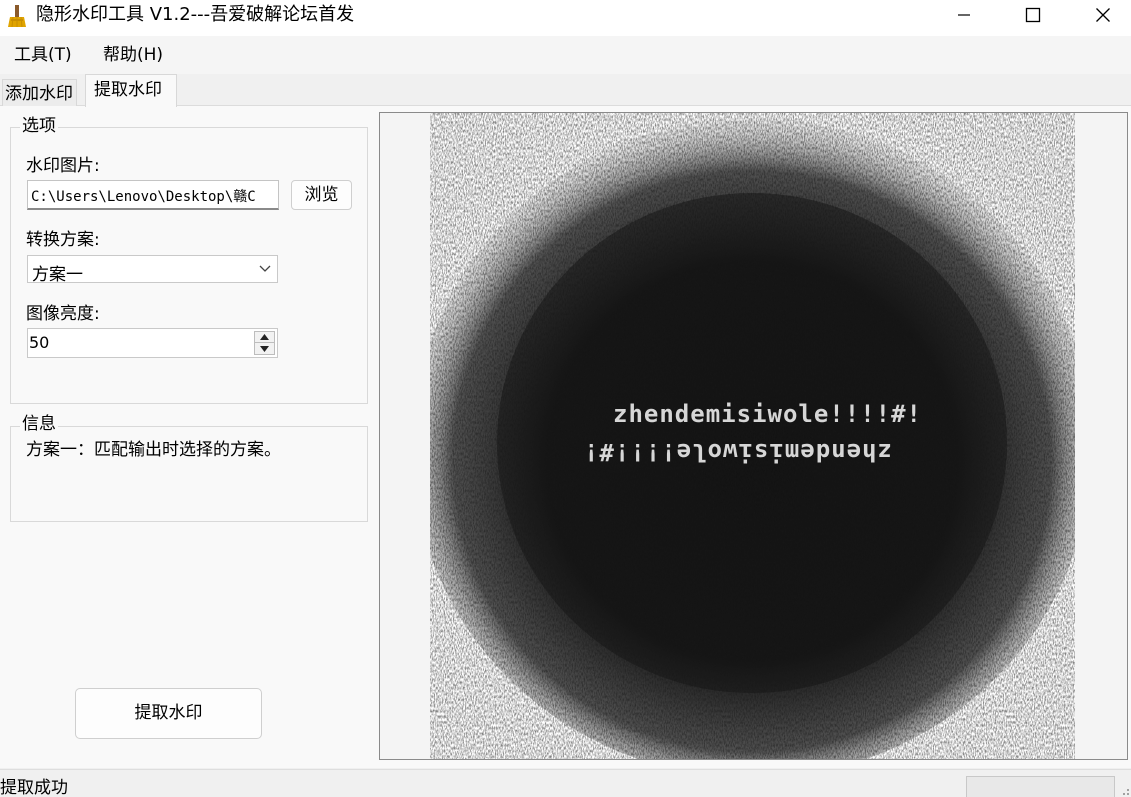  I want to click on stepper-buttons, so click(264, 343).